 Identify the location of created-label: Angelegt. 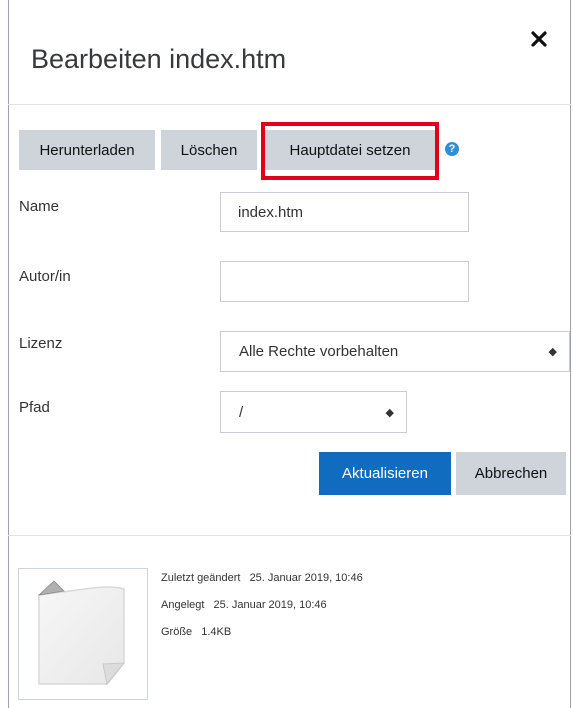
(183, 605).